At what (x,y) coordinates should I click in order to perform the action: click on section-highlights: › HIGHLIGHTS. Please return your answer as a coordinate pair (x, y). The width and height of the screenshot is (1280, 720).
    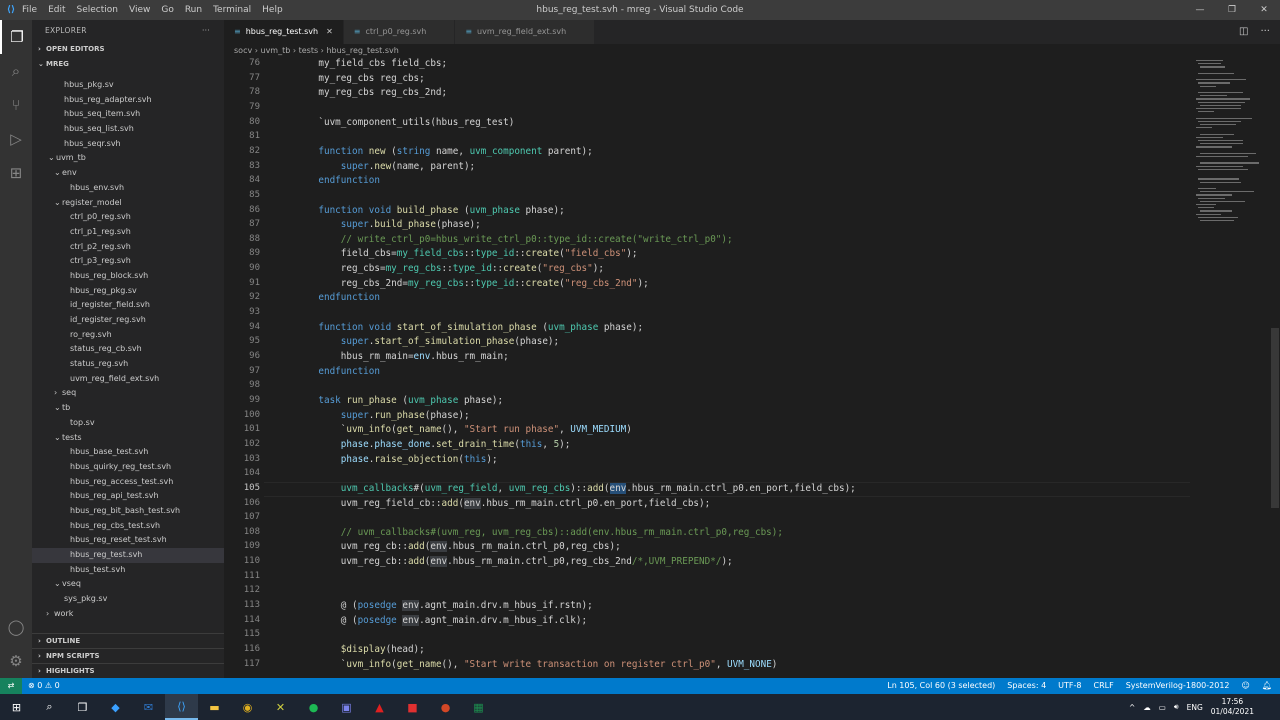
    Looking at the image, I should click on (128, 670).